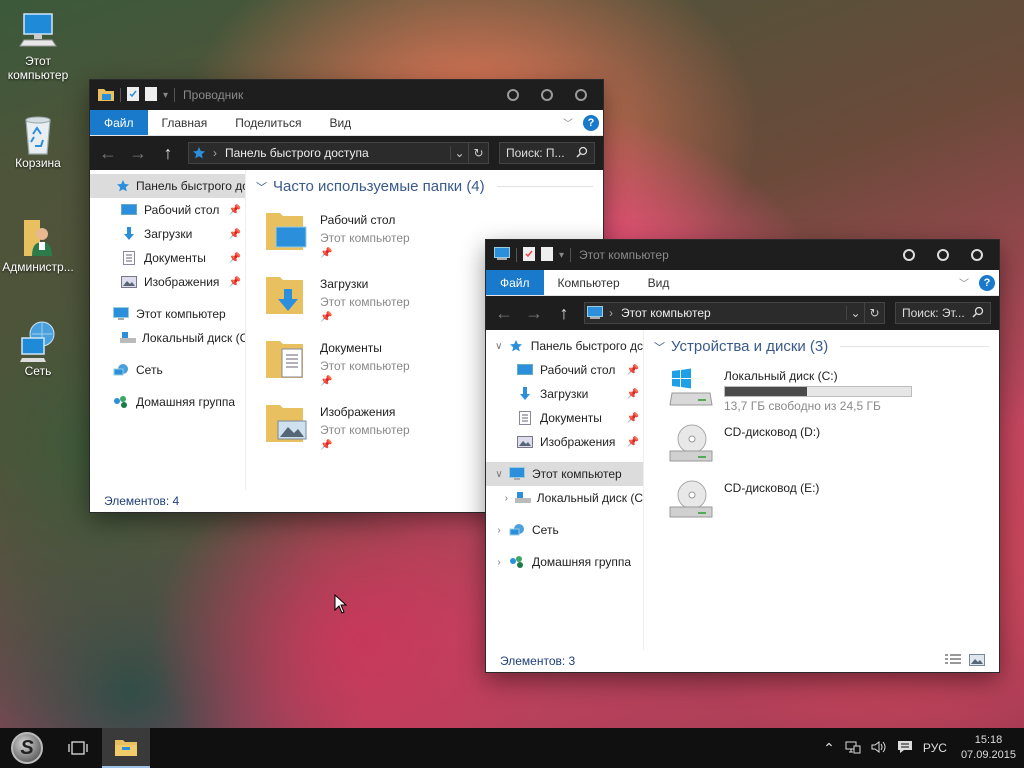  Describe the element at coordinates (38, 141) in the screenshot. I see `desktop-icon-recycle-bin: Корзина` at that location.